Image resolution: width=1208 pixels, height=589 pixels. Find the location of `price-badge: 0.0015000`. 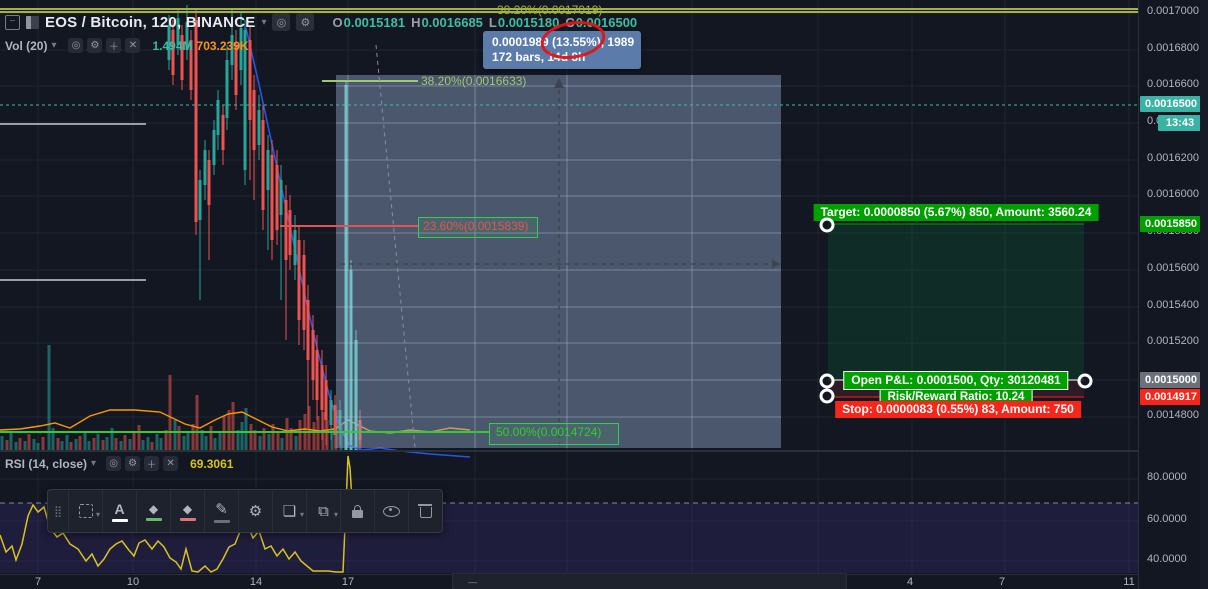

price-badge: 0.0015000 is located at coordinates (1171, 380).